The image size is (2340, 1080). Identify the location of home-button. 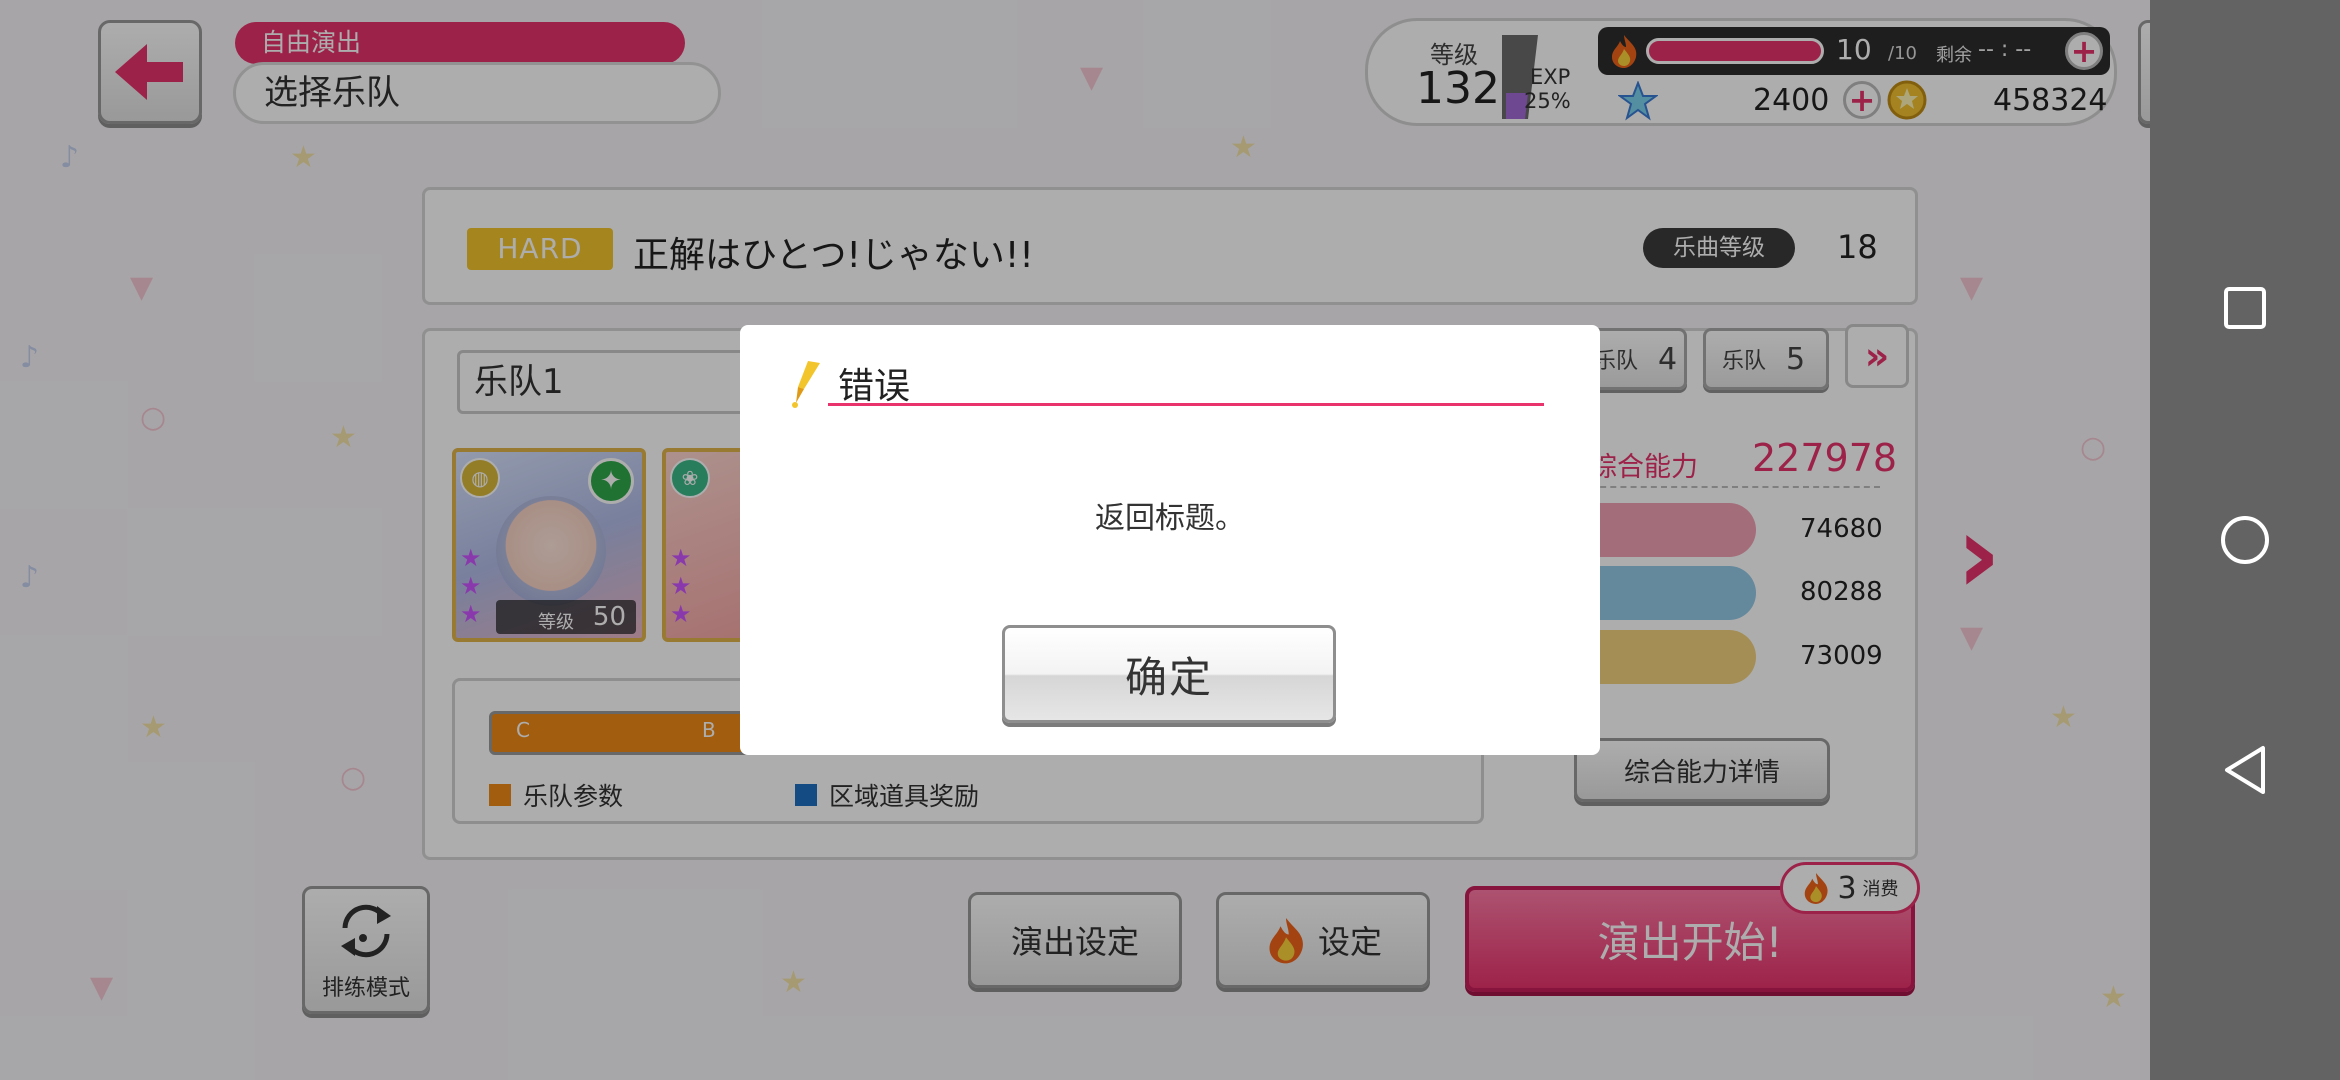
(2245, 540).